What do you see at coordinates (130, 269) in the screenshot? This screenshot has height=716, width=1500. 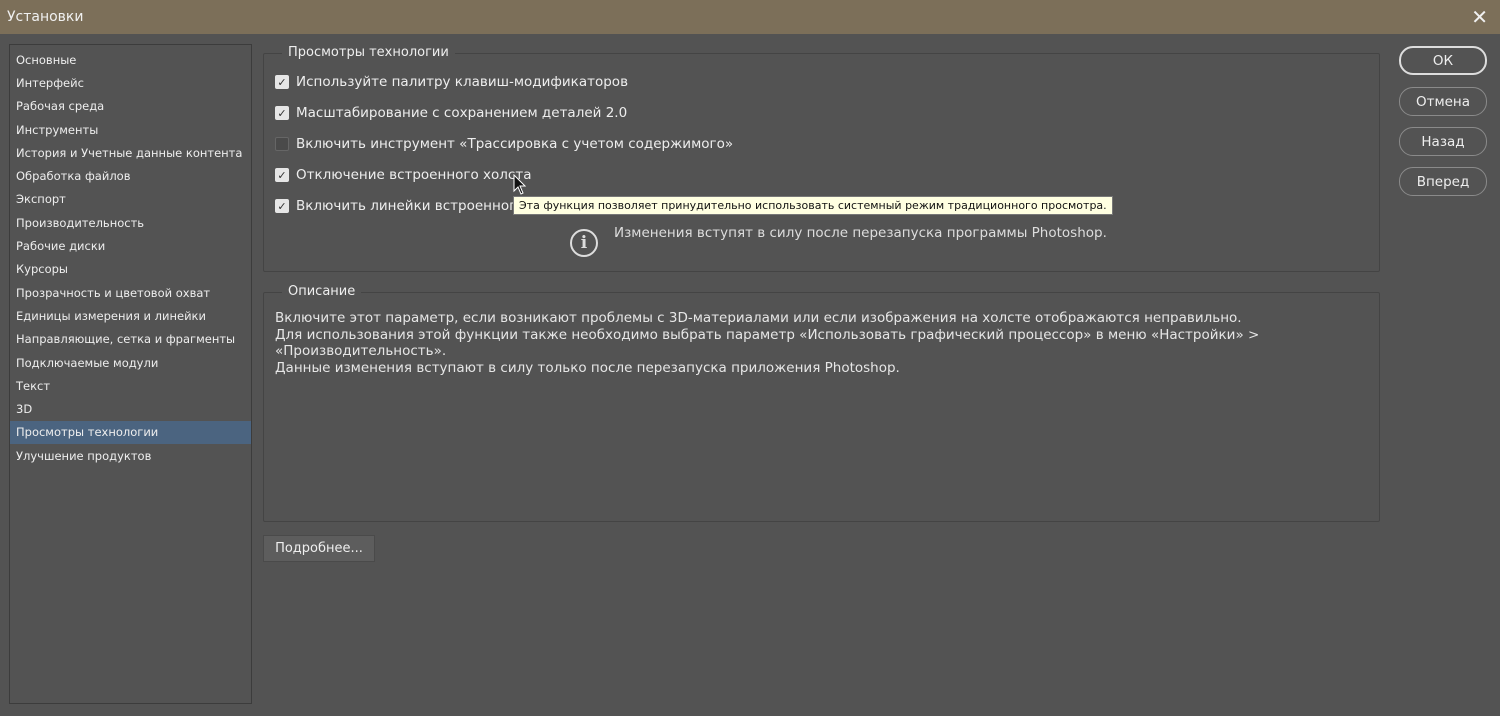 I see `sidebar-item-cursors: Курсоры` at bounding box center [130, 269].